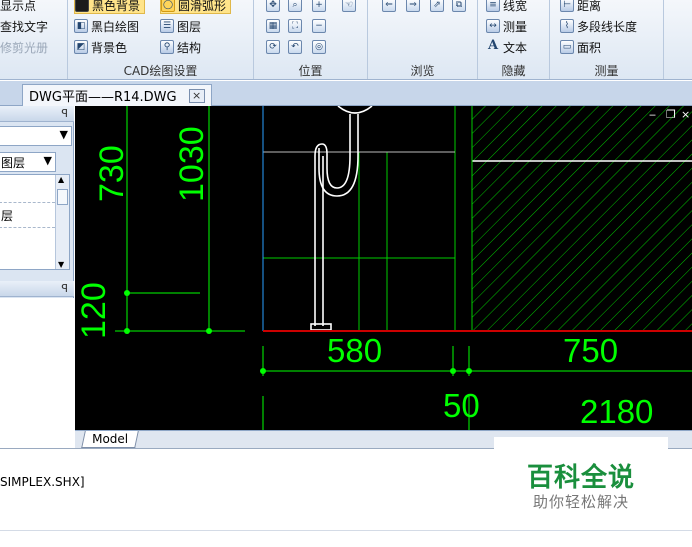 Image resolution: width=692 pixels, height=547 pixels. I want to click on browse-title: 浏览, so click(422, 71).